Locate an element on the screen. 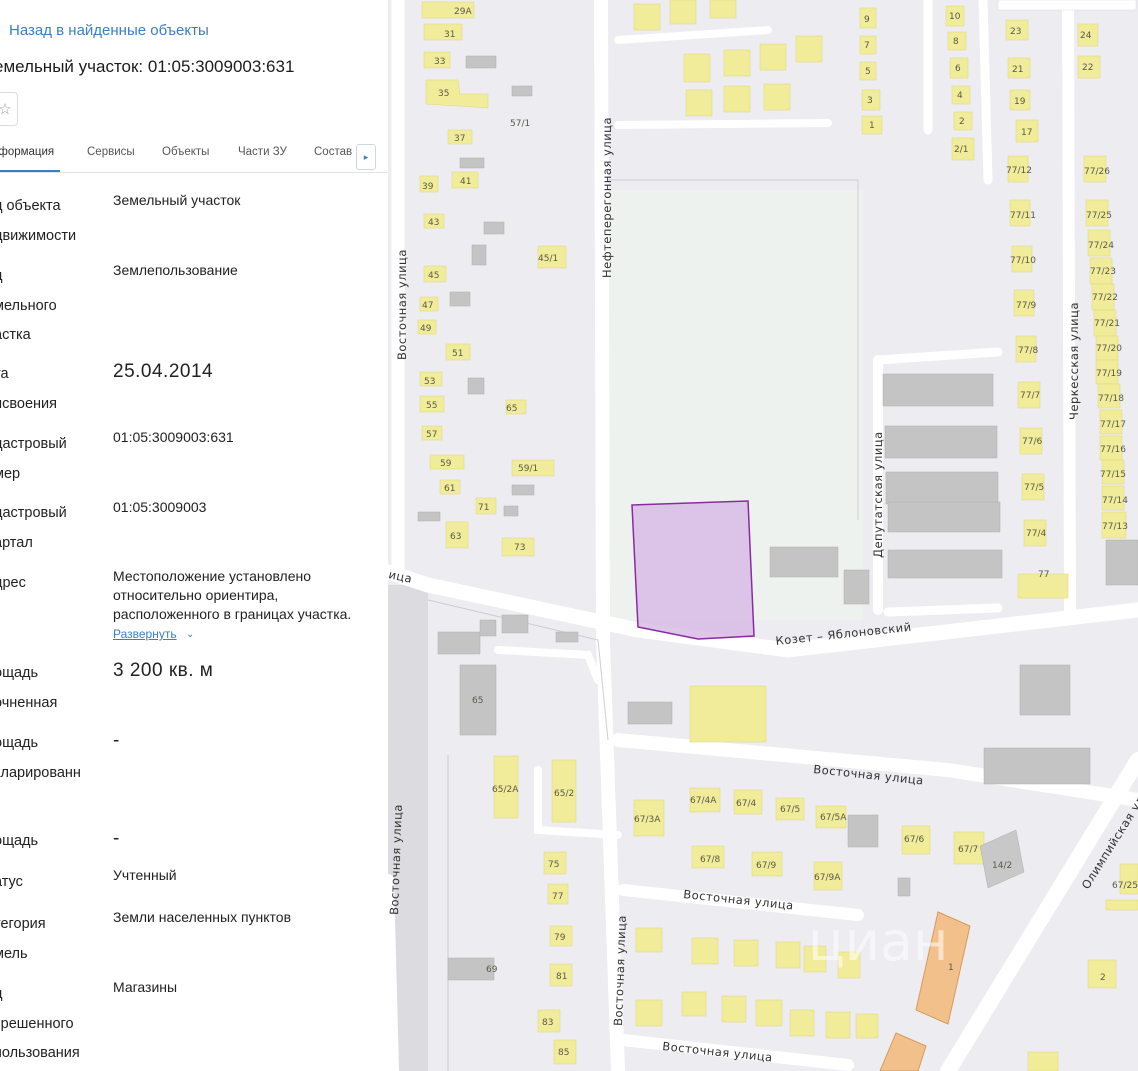 The width and height of the screenshot is (1138, 1071). house-label: 67/7 is located at coordinates (968, 850).